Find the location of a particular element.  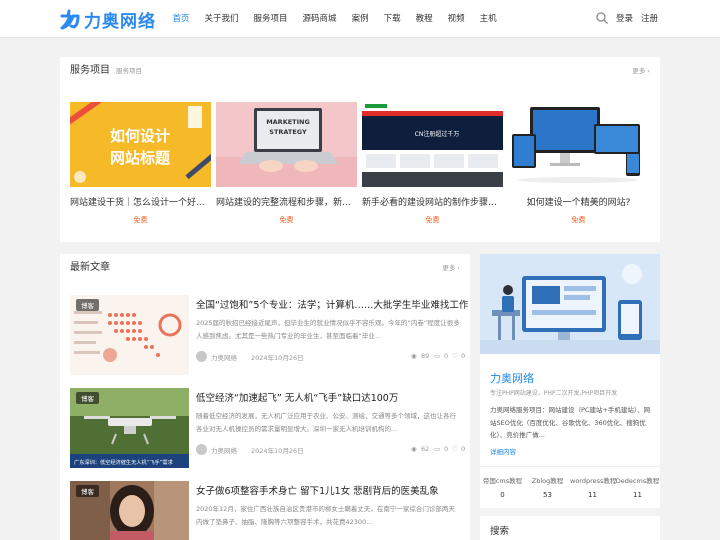

stat-label: wordpress教程 is located at coordinates (593, 481).